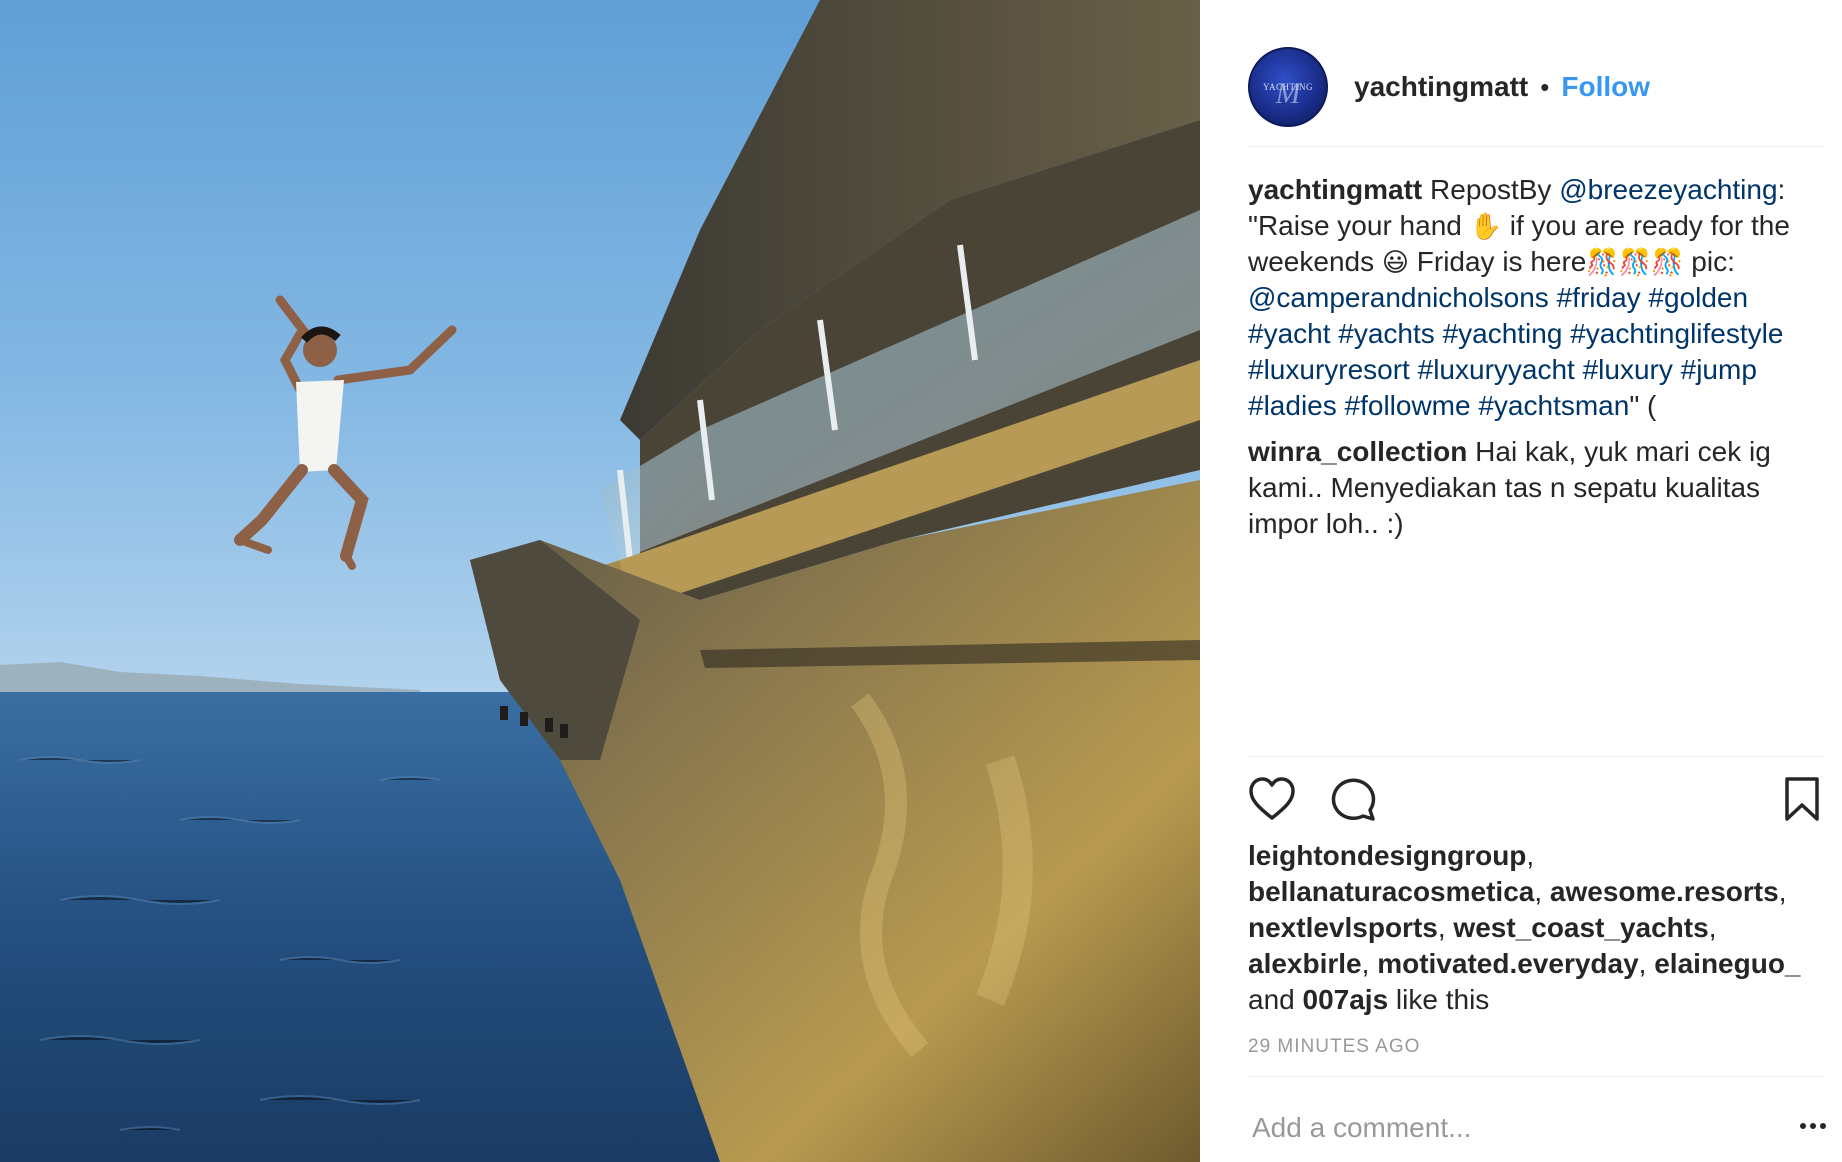 This screenshot has width=1842, height=1162. What do you see at coordinates (1335, 189) in the screenshot?
I see `caption-author: yachtingmatt` at bounding box center [1335, 189].